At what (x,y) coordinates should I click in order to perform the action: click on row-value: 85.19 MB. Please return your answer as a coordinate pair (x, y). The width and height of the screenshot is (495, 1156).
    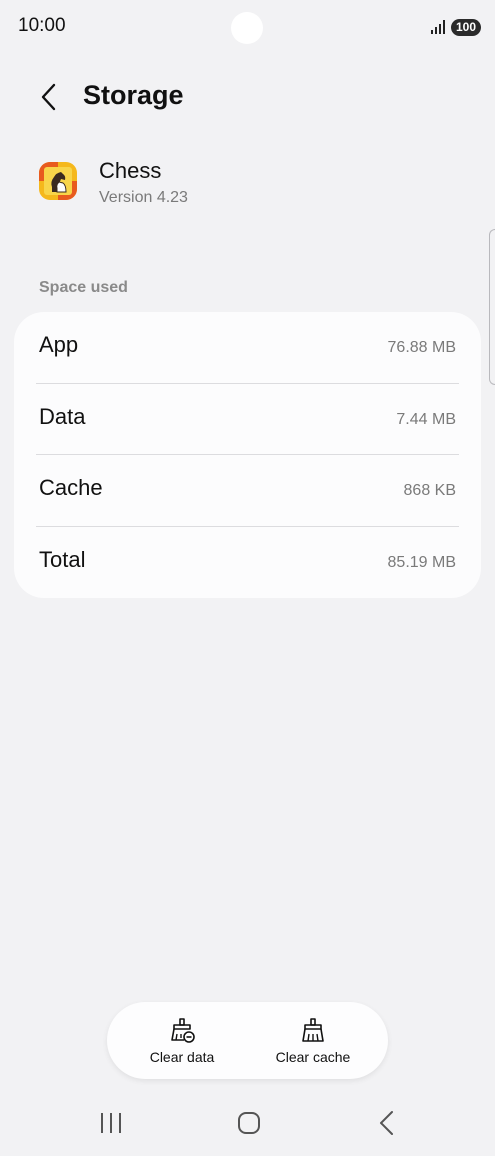
    Looking at the image, I should click on (421, 562).